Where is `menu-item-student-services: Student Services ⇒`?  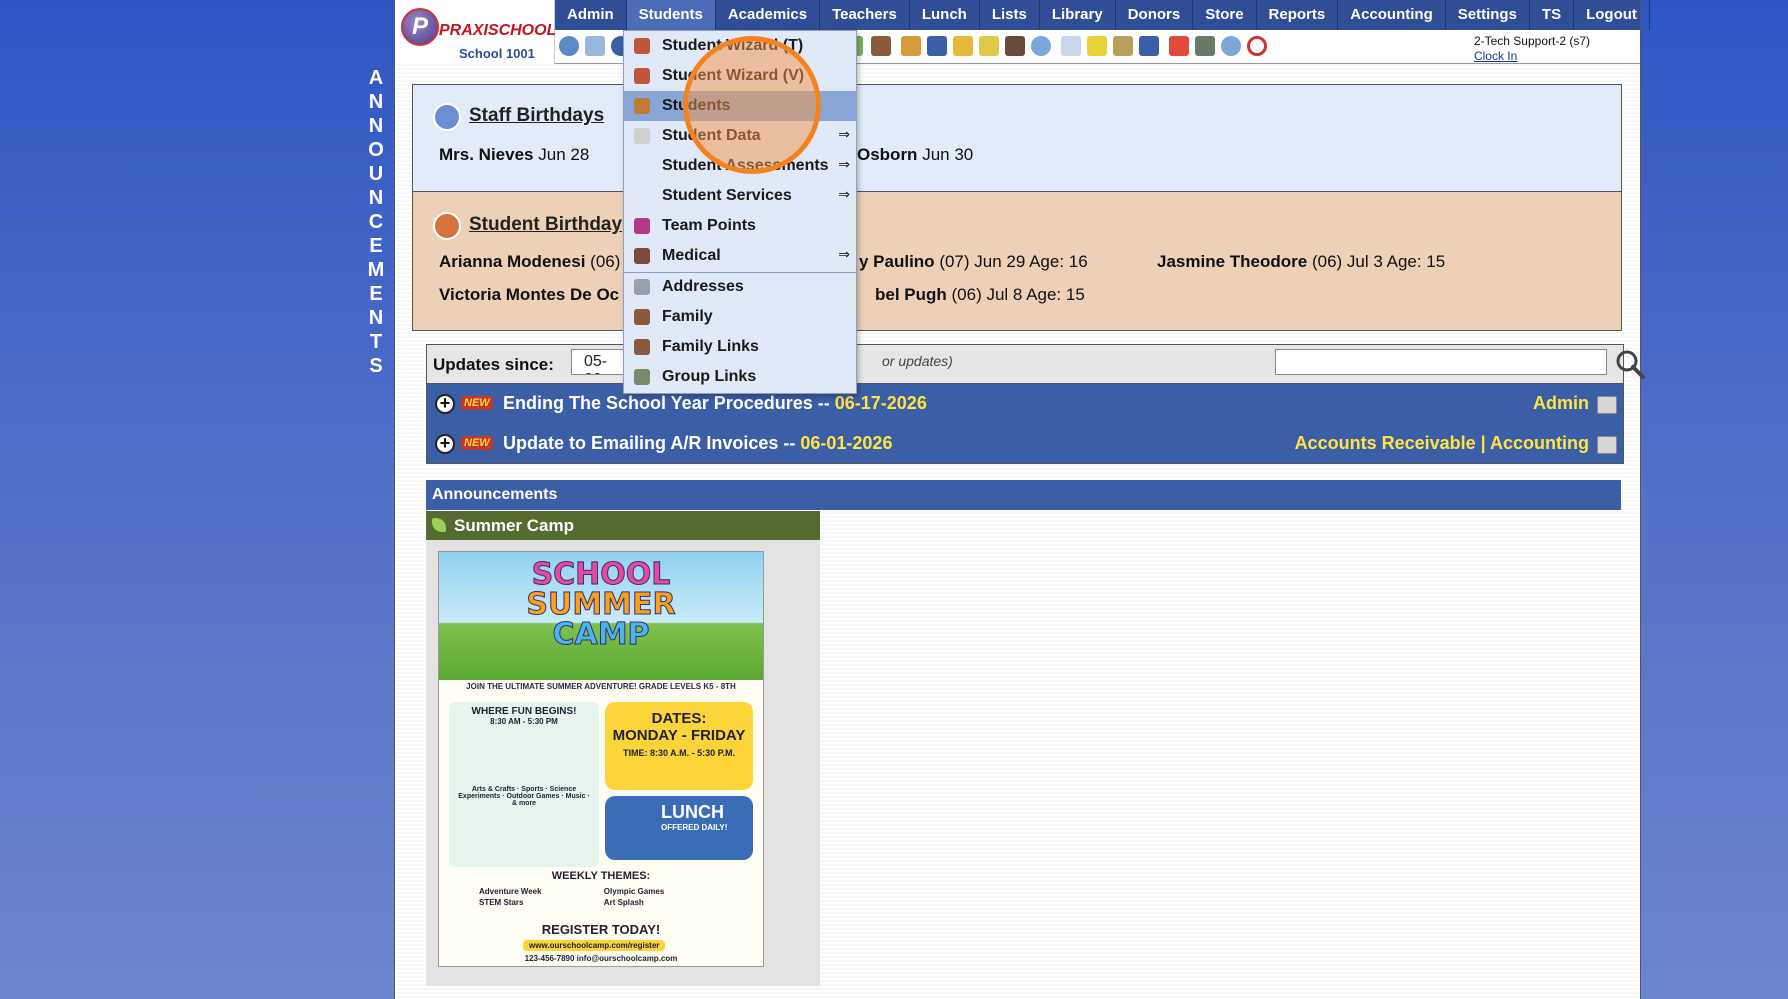 menu-item-student-services: Student Services ⇒ is located at coordinates (740, 196).